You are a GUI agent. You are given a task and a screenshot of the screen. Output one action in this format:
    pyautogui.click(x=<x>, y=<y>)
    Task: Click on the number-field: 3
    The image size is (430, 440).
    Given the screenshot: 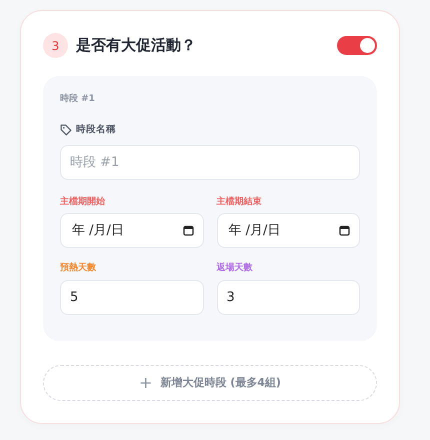 What is the action you would take?
    pyautogui.click(x=288, y=297)
    